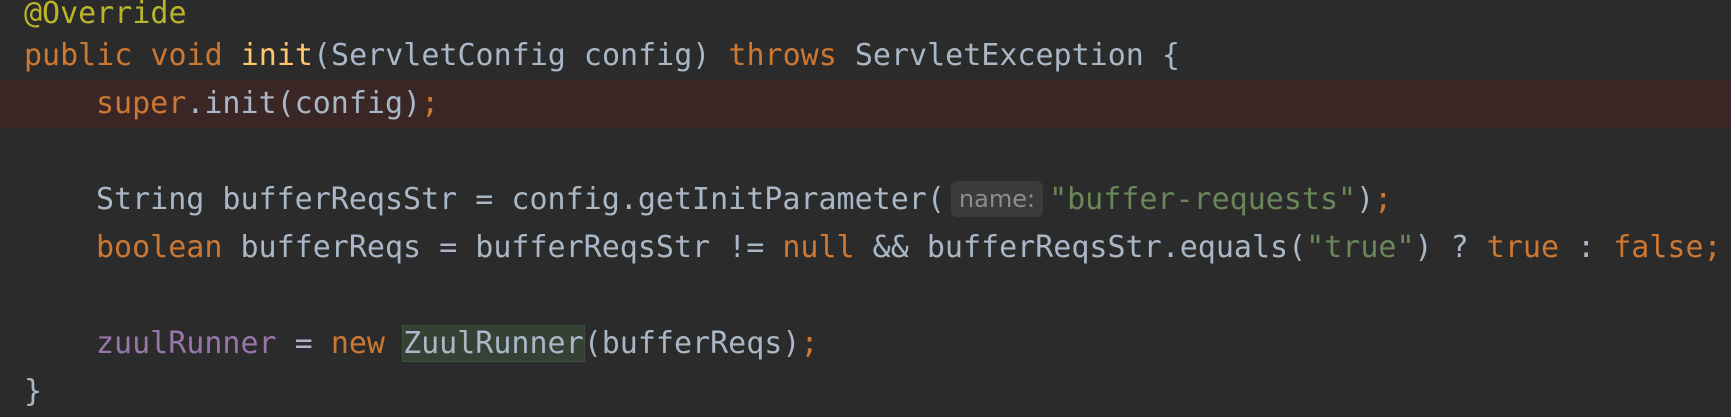 This screenshot has height=417, width=1731. What do you see at coordinates (997, 199) in the screenshot?
I see `parameter-hint: name:` at bounding box center [997, 199].